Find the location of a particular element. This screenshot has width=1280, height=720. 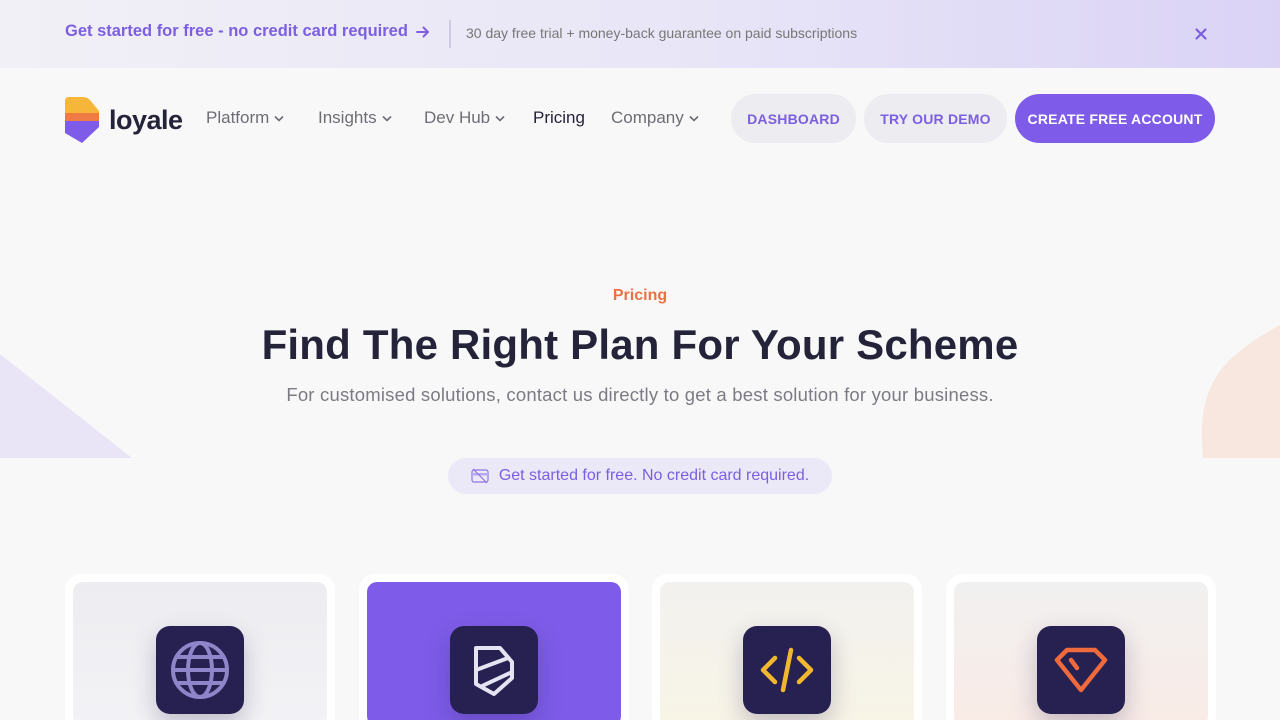

nav-company-label: Company is located at coordinates (647, 117).